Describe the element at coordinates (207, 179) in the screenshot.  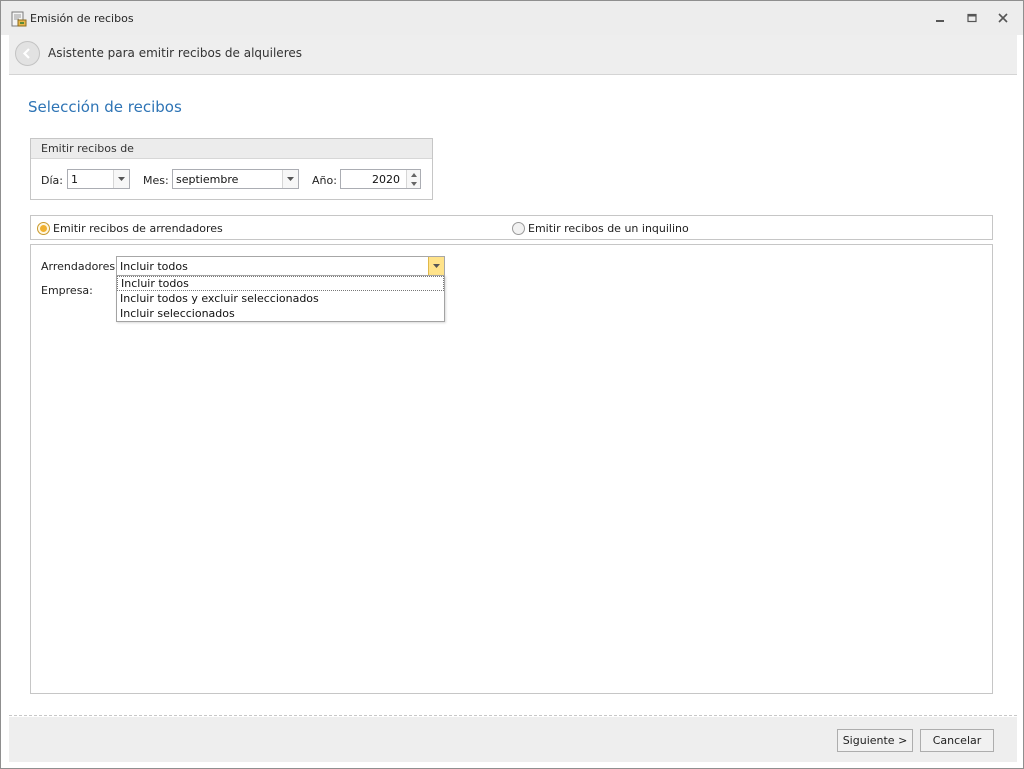
I see `month-value: septiembre` at that location.